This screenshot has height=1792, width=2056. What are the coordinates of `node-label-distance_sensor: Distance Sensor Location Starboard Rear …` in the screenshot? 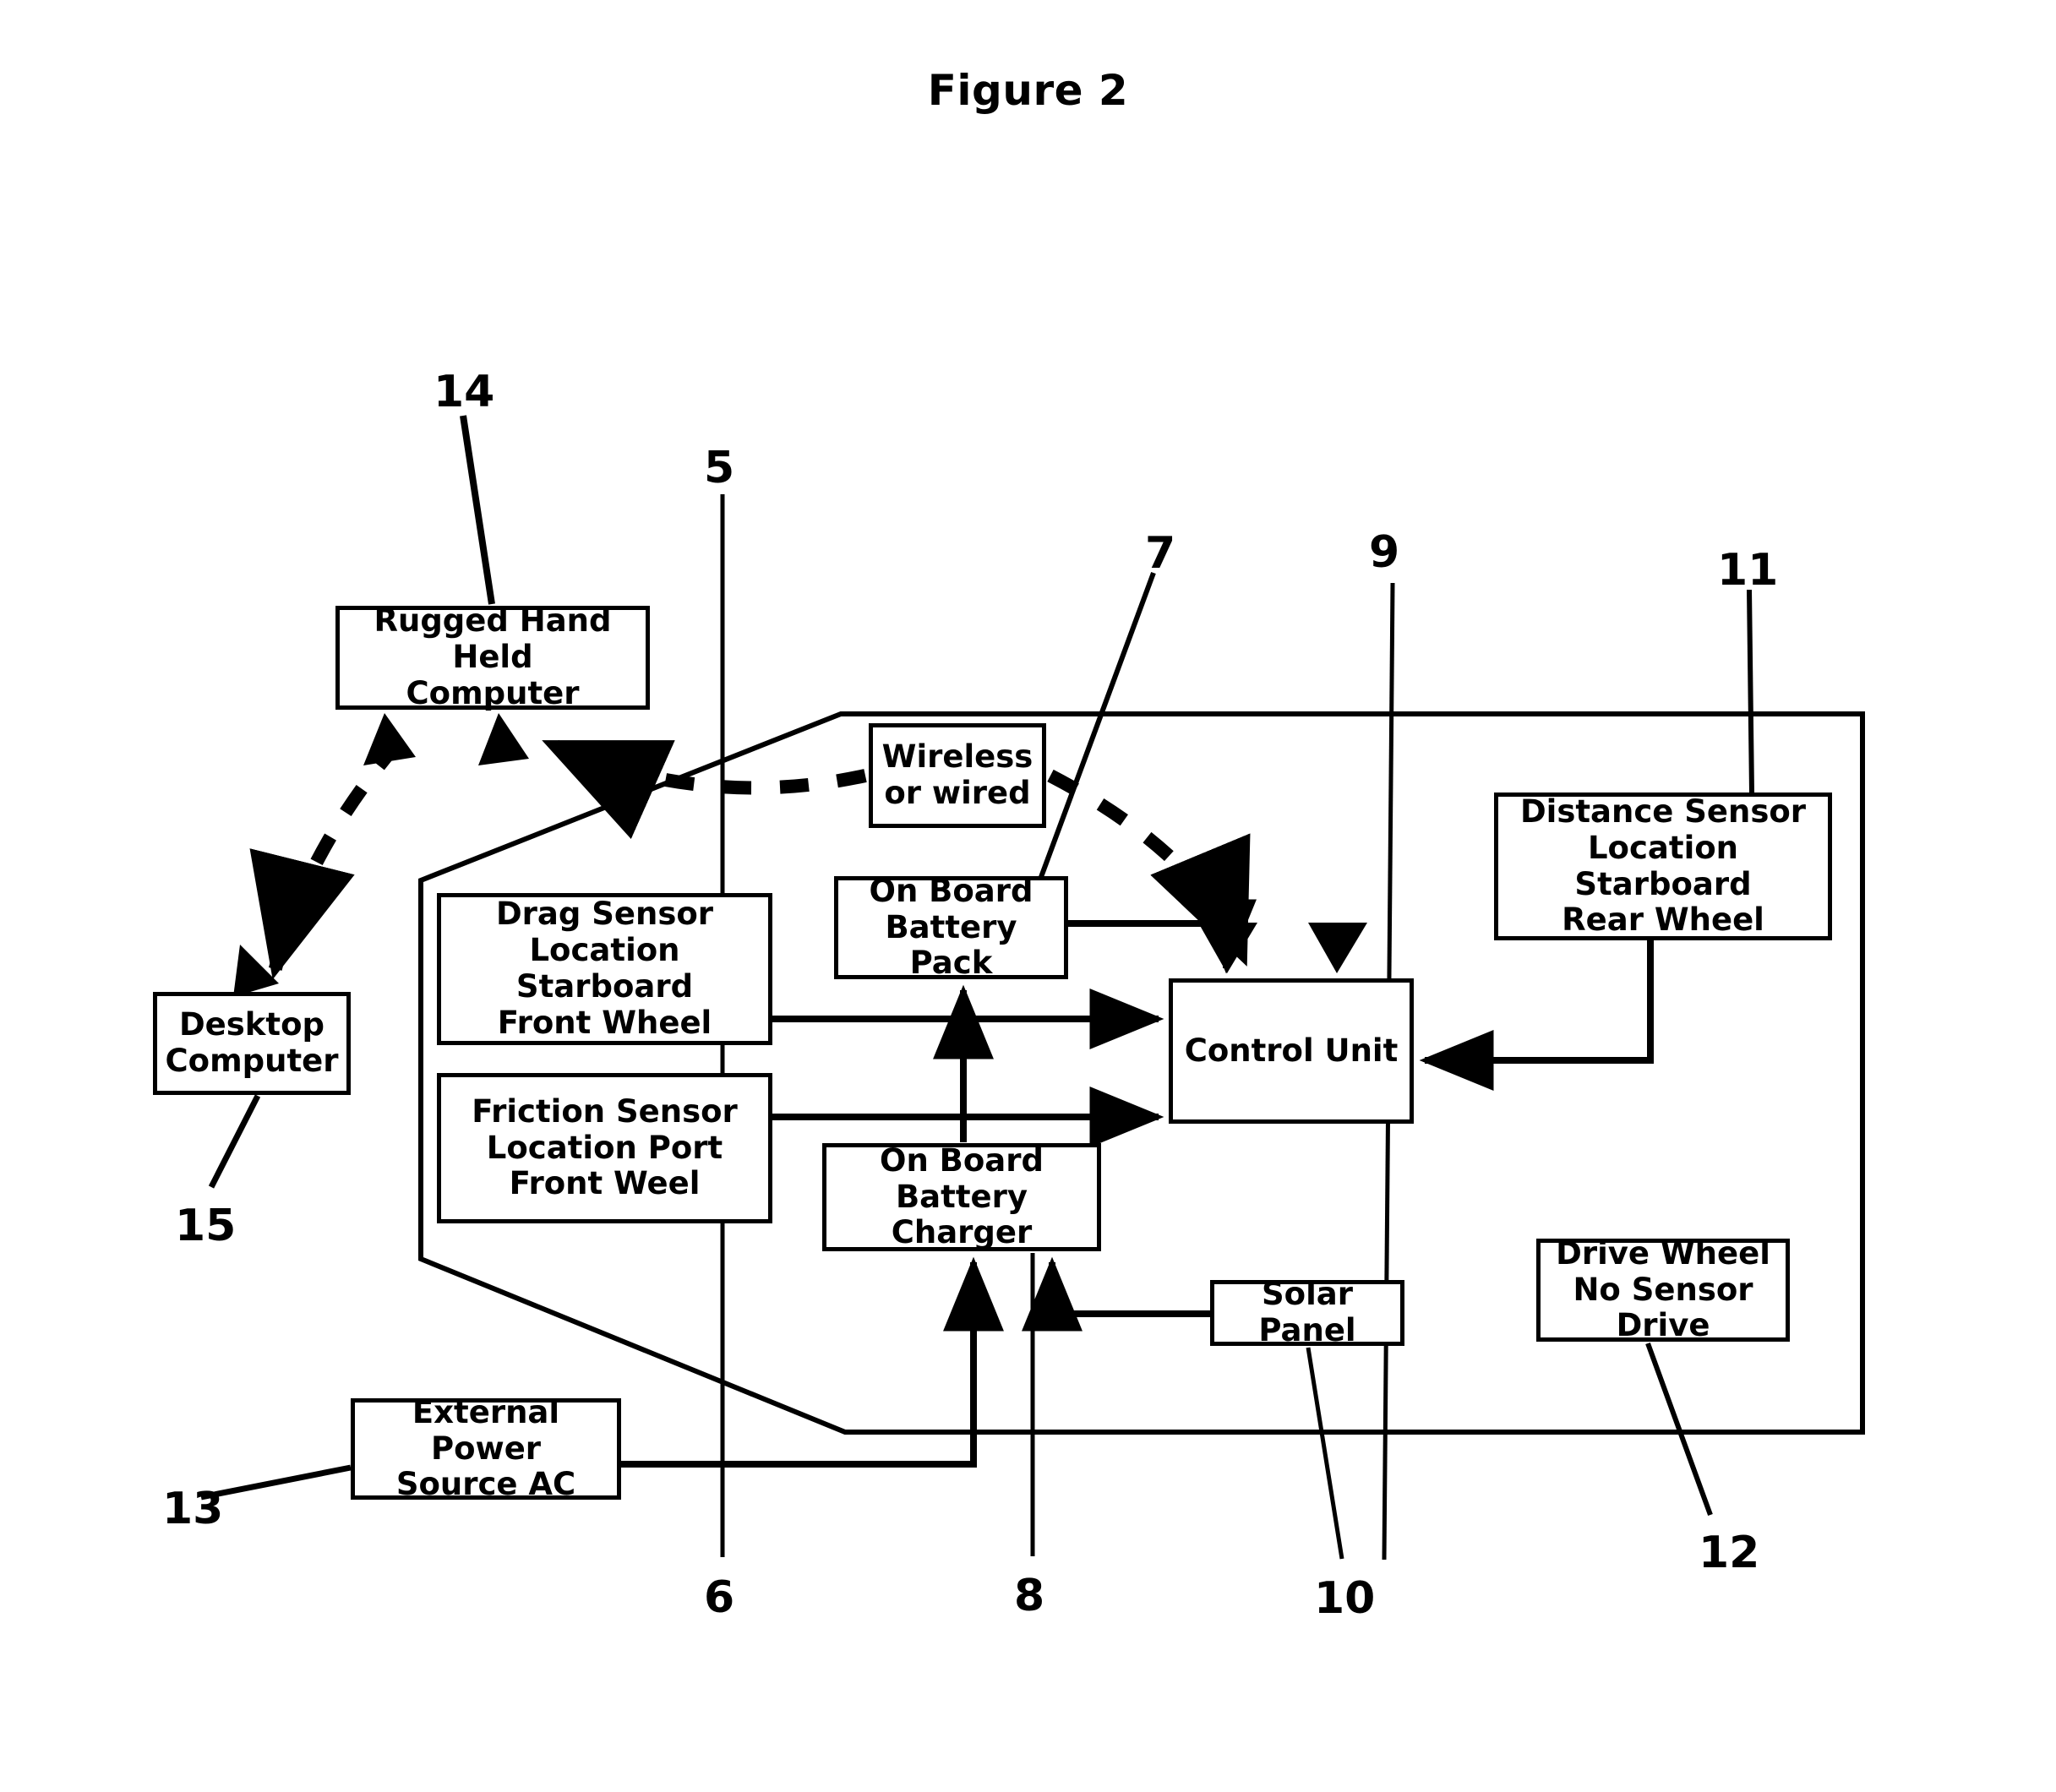 It's located at (1663, 866).